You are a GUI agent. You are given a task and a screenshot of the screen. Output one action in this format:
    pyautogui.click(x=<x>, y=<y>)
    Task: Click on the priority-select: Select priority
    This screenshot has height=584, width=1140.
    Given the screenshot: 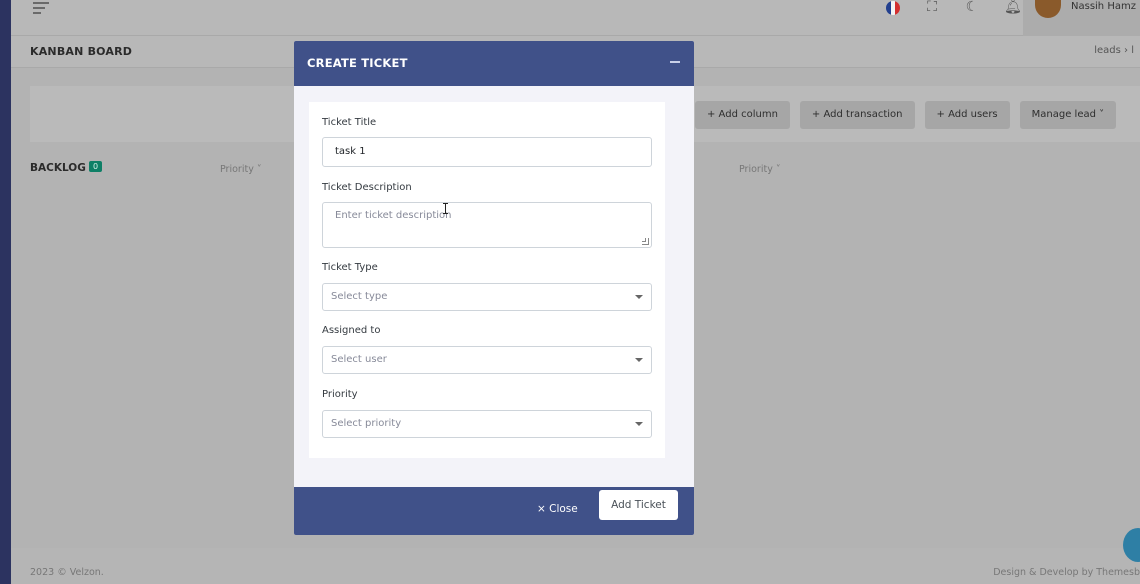 What is the action you would take?
    pyautogui.click(x=487, y=424)
    